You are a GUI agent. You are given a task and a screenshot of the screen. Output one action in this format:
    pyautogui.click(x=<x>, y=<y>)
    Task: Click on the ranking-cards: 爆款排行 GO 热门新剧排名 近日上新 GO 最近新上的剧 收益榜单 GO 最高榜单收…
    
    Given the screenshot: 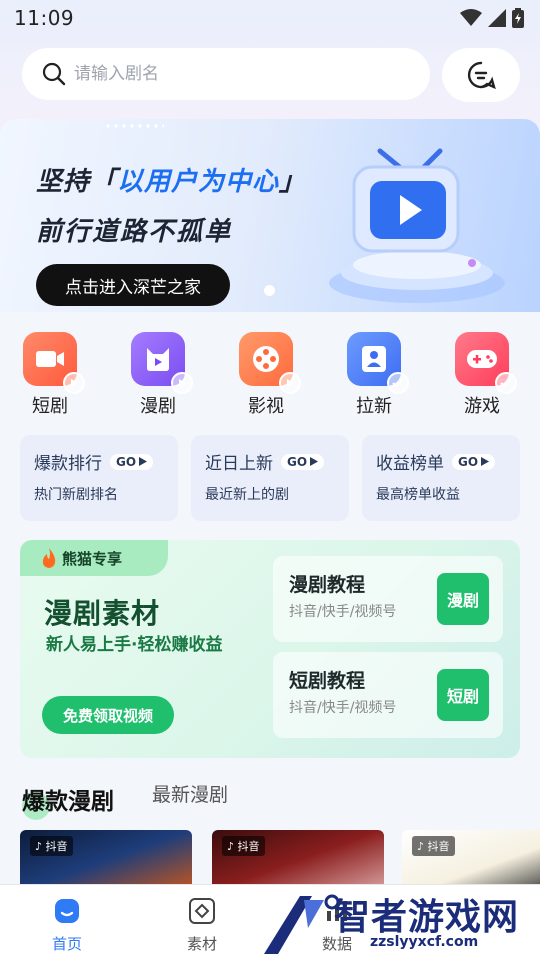 What is the action you would take?
    pyautogui.click(x=270, y=478)
    